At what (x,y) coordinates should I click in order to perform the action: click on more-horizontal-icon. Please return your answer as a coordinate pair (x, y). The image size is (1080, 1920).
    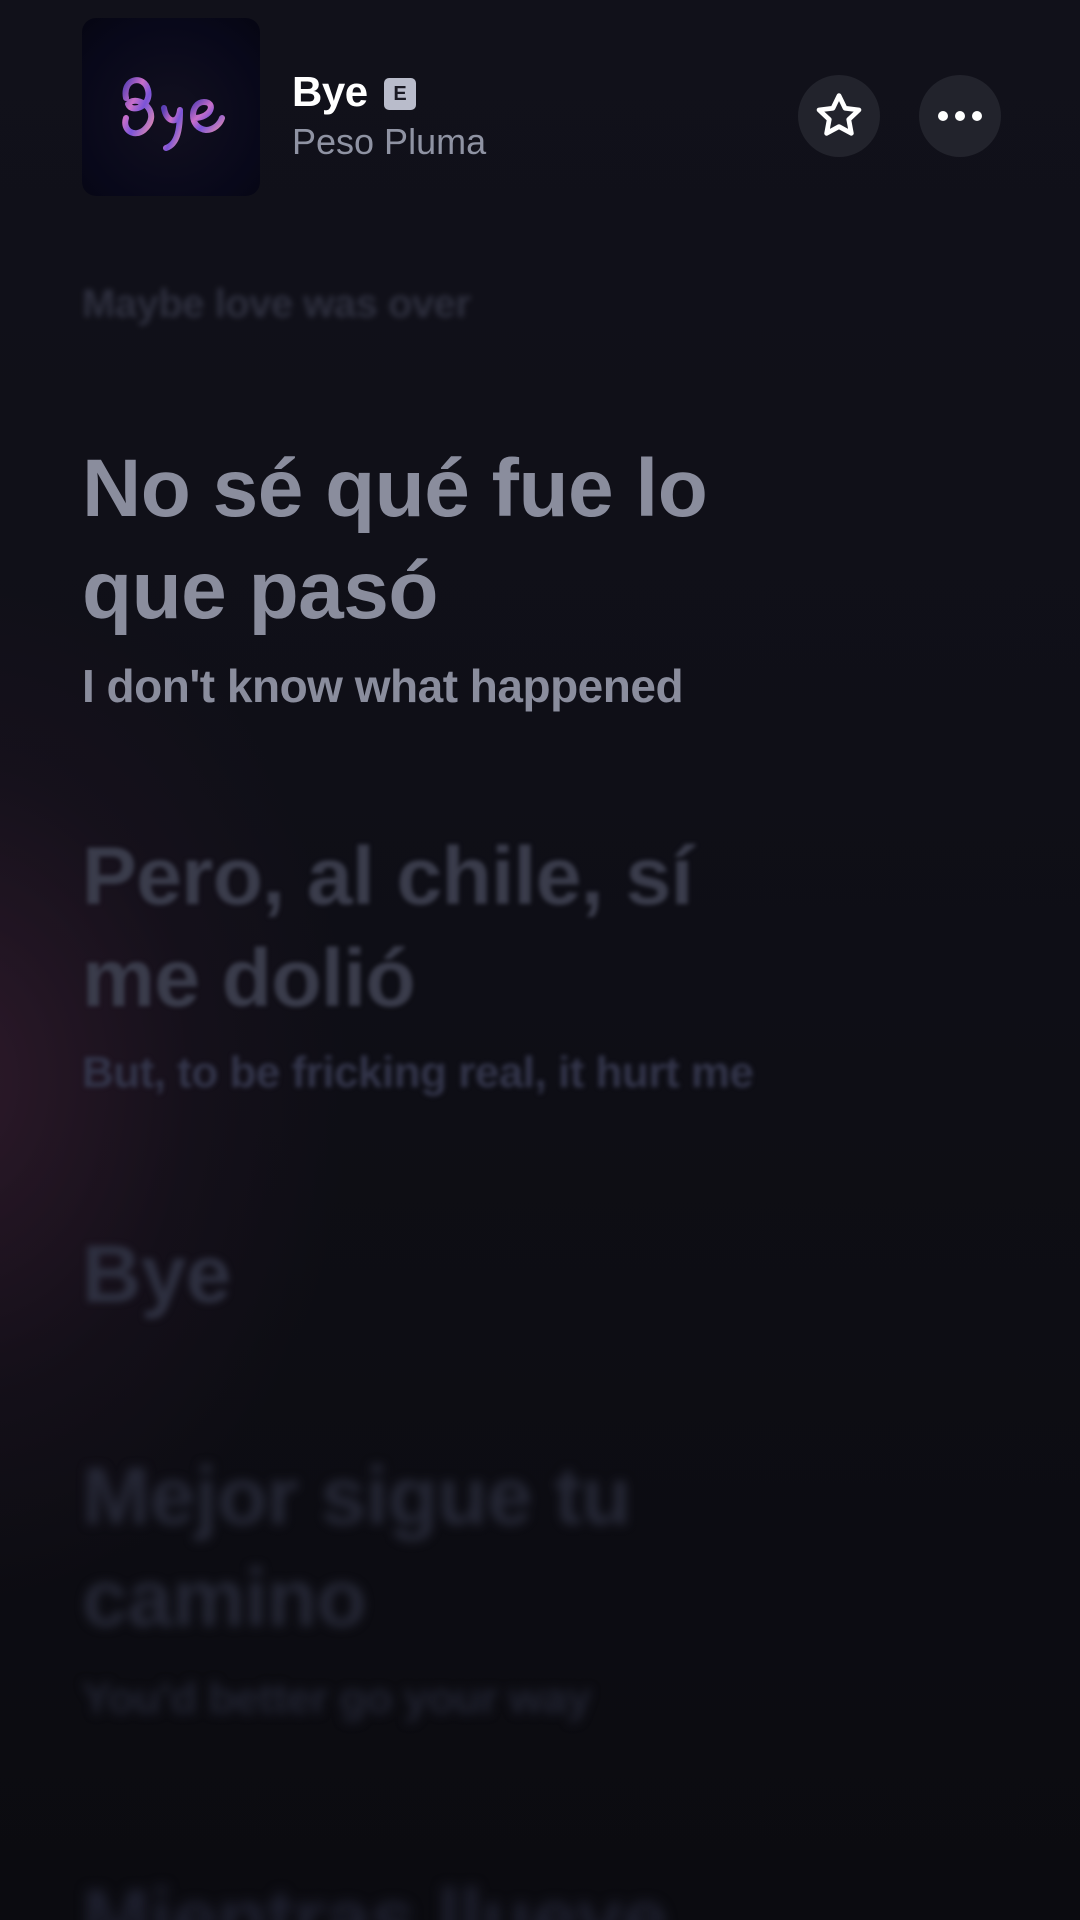
    Looking at the image, I should click on (960, 116).